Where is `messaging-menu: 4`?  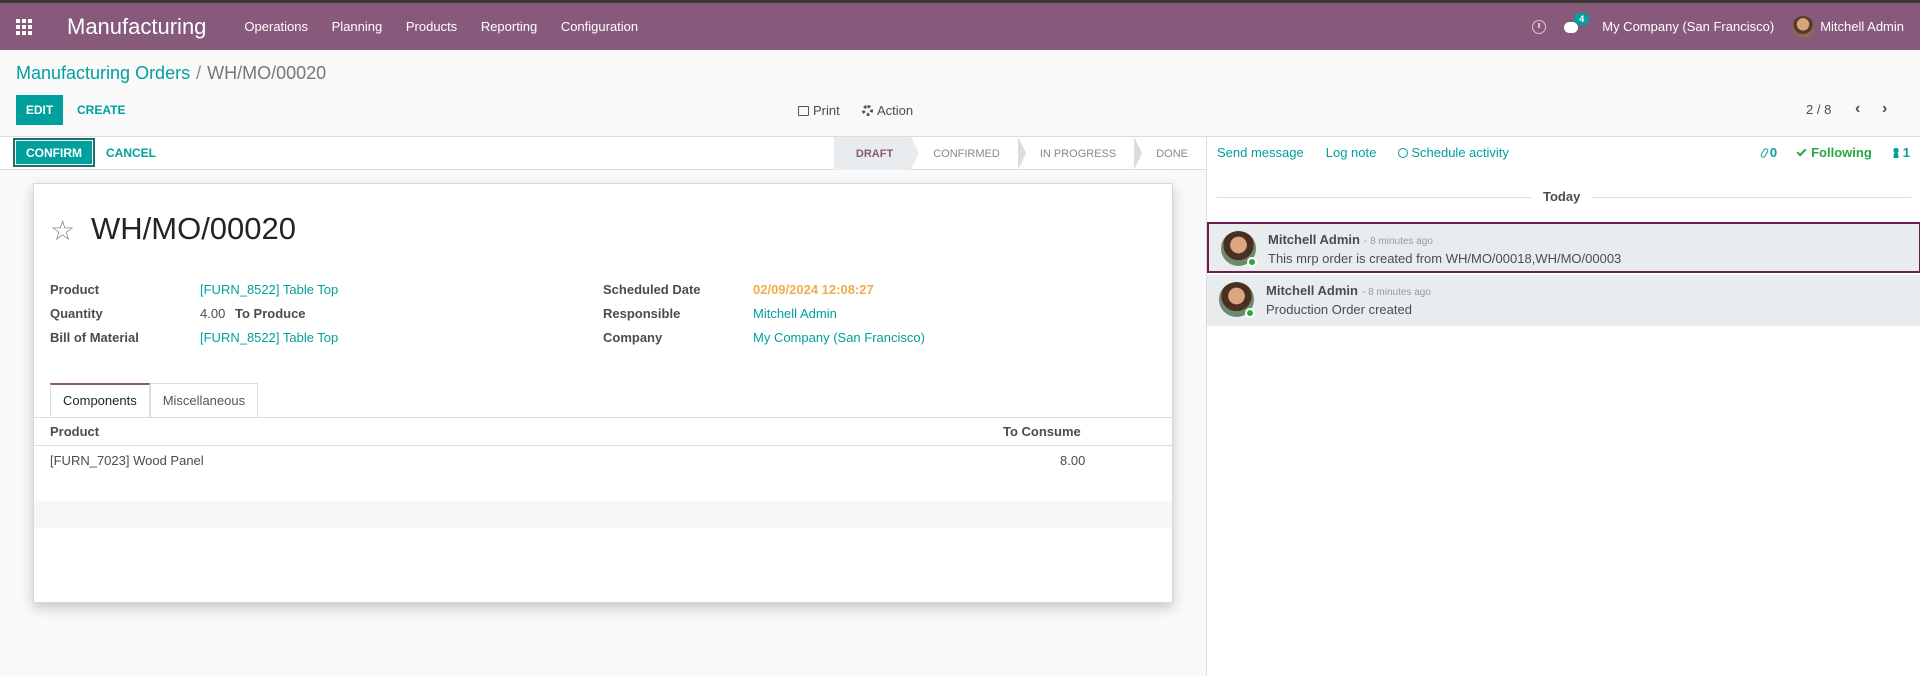
messaging-menu: 4 is located at coordinates (1577, 23).